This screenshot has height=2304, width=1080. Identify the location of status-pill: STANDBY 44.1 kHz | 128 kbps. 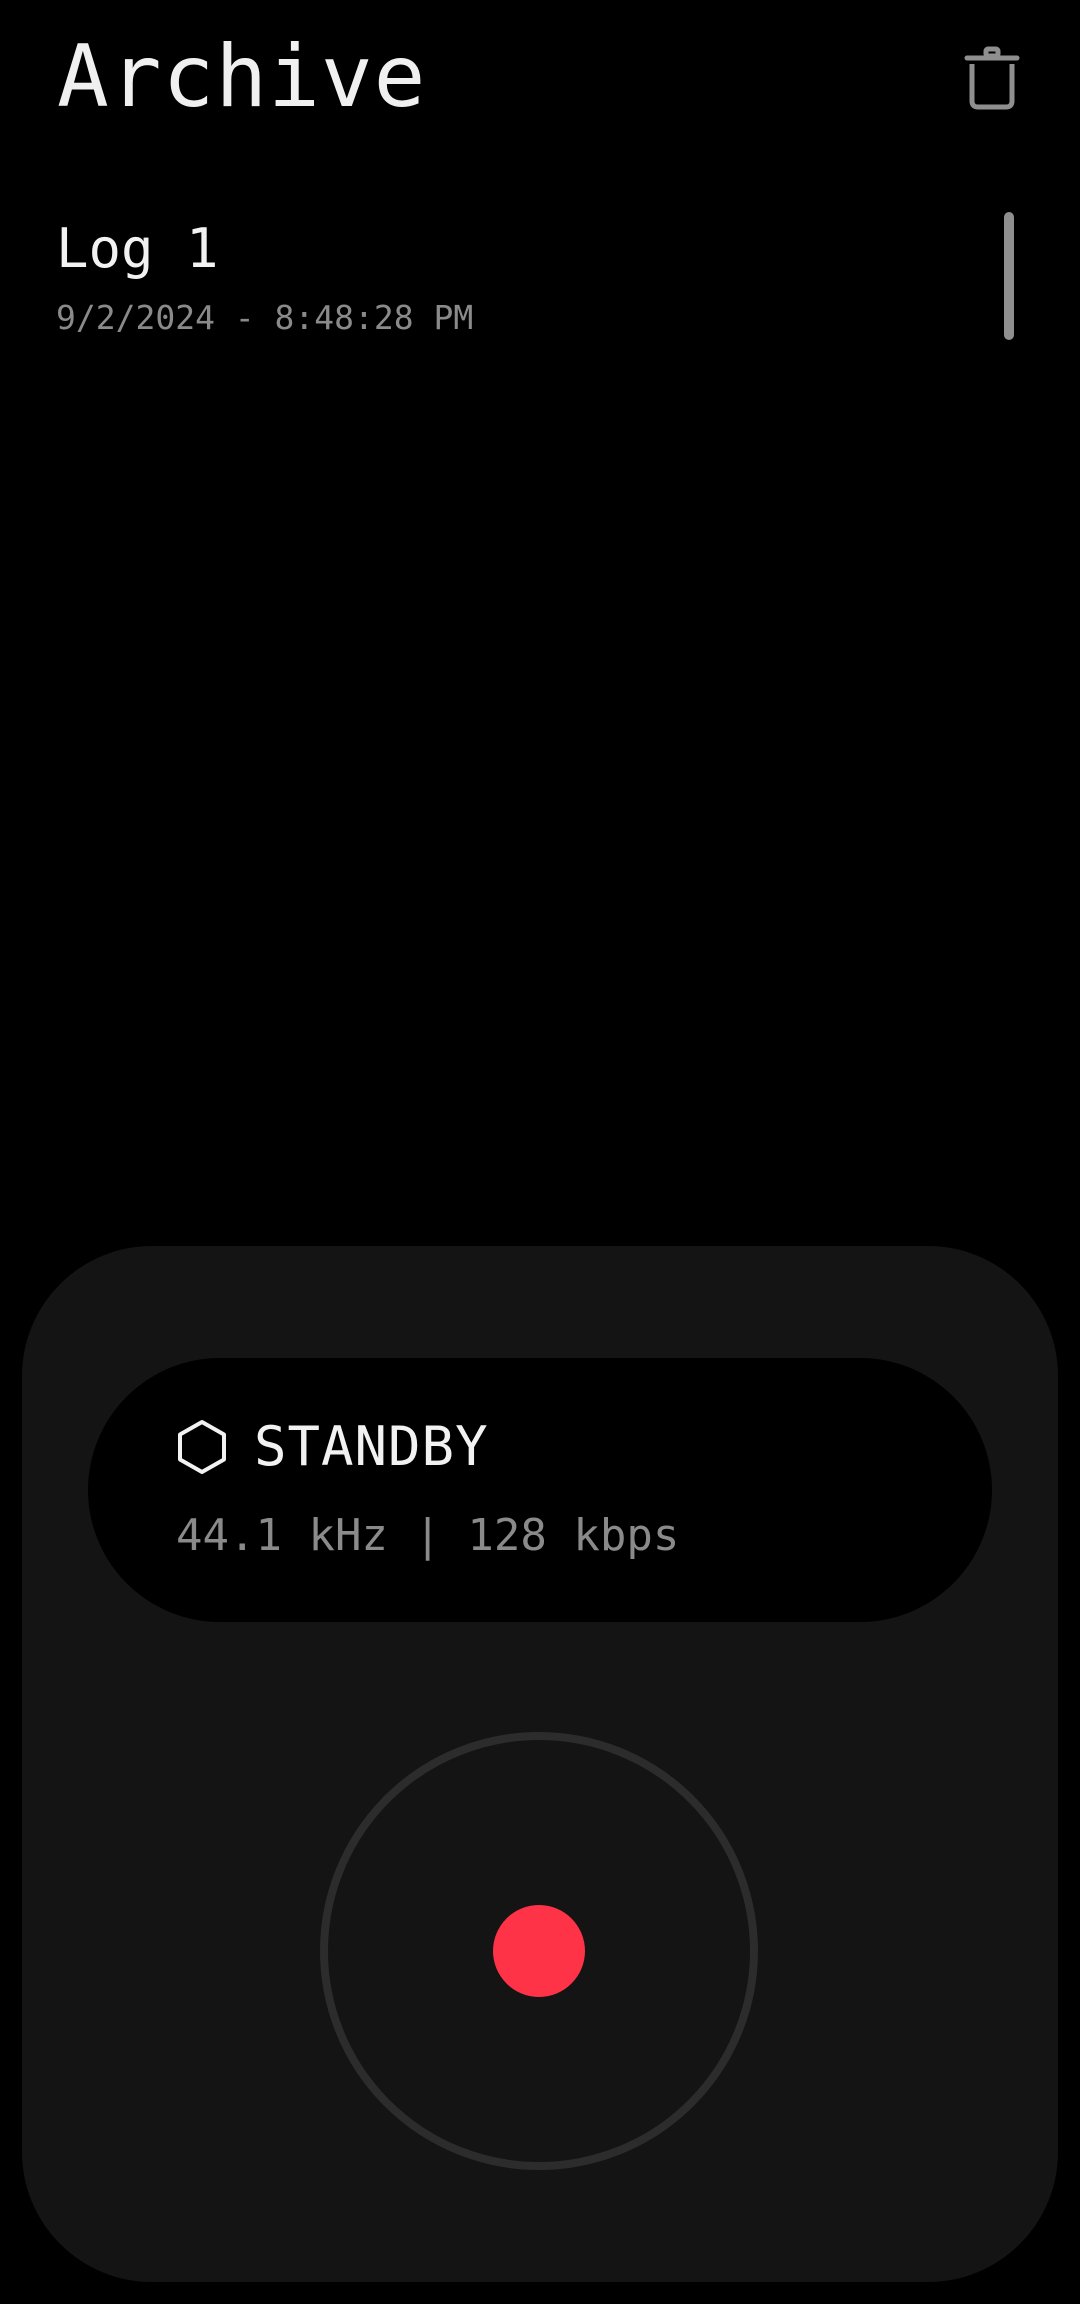
(540, 1490).